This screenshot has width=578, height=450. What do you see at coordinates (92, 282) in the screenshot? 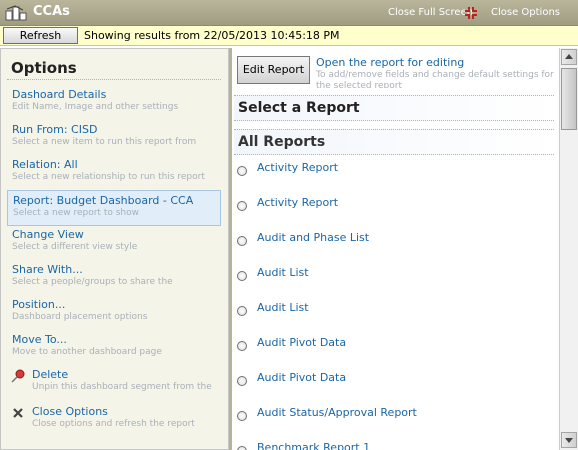
I see `option-subtitle: Select a people/groups to share the` at bounding box center [92, 282].